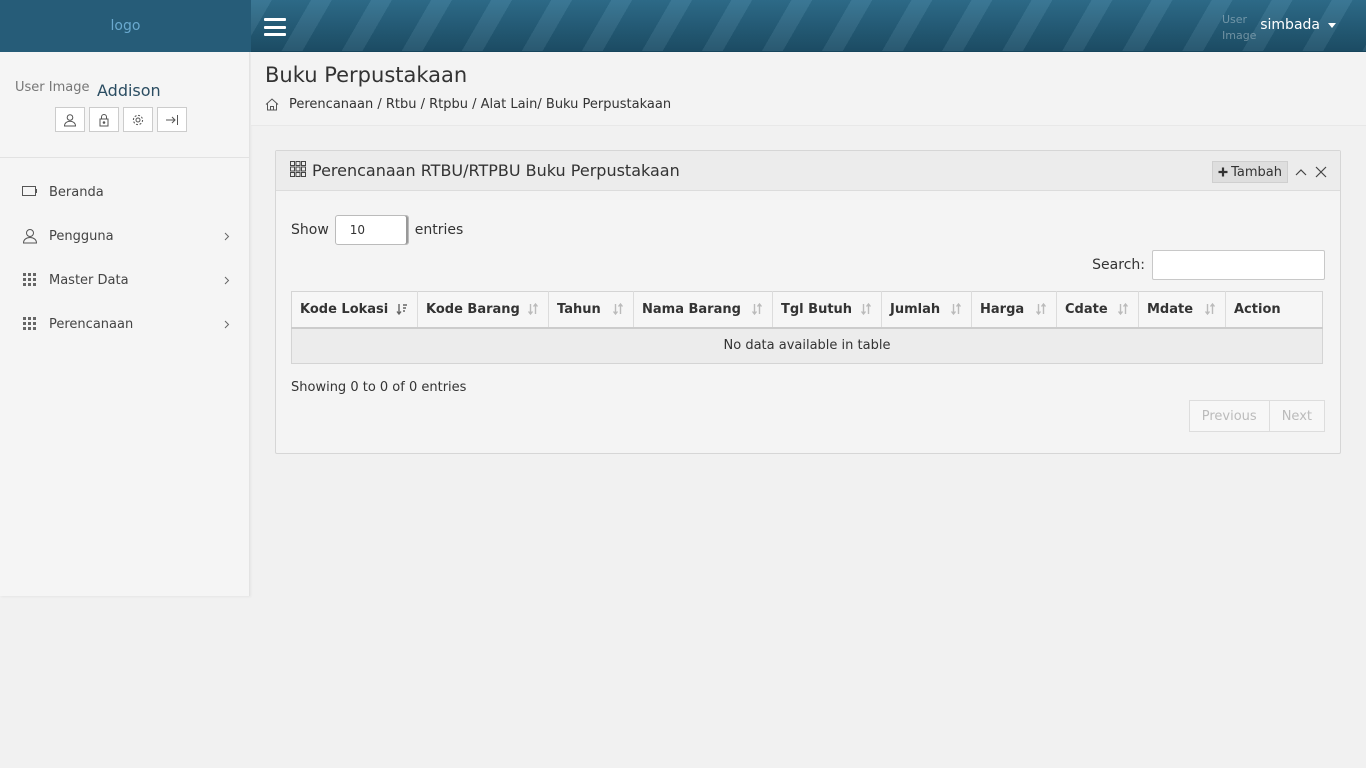 The width and height of the screenshot is (1366, 768). I want to click on add-button: Tambah, so click(1250, 172).